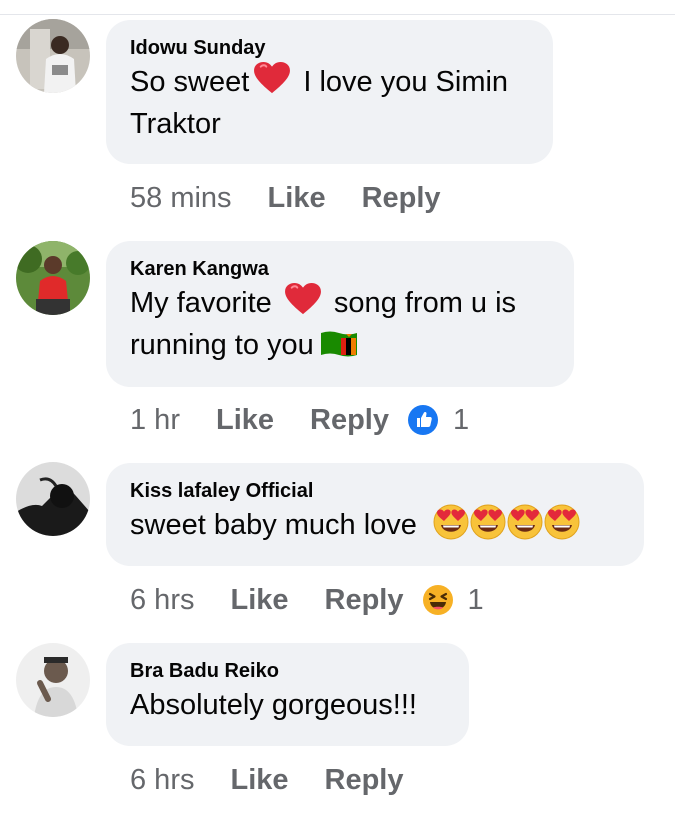 Image resolution: width=675 pixels, height=815 pixels. I want to click on thumbs-up-icon, so click(423, 420).